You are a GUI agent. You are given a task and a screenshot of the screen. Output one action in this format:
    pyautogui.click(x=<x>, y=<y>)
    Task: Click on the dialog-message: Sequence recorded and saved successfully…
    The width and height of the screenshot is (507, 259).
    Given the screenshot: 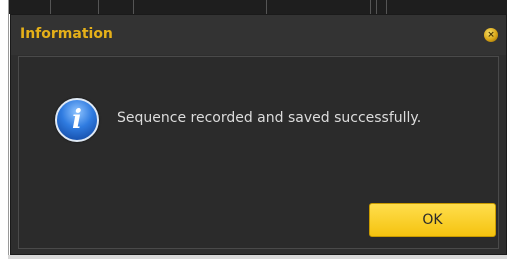 What is the action you would take?
    pyautogui.click(x=269, y=118)
    